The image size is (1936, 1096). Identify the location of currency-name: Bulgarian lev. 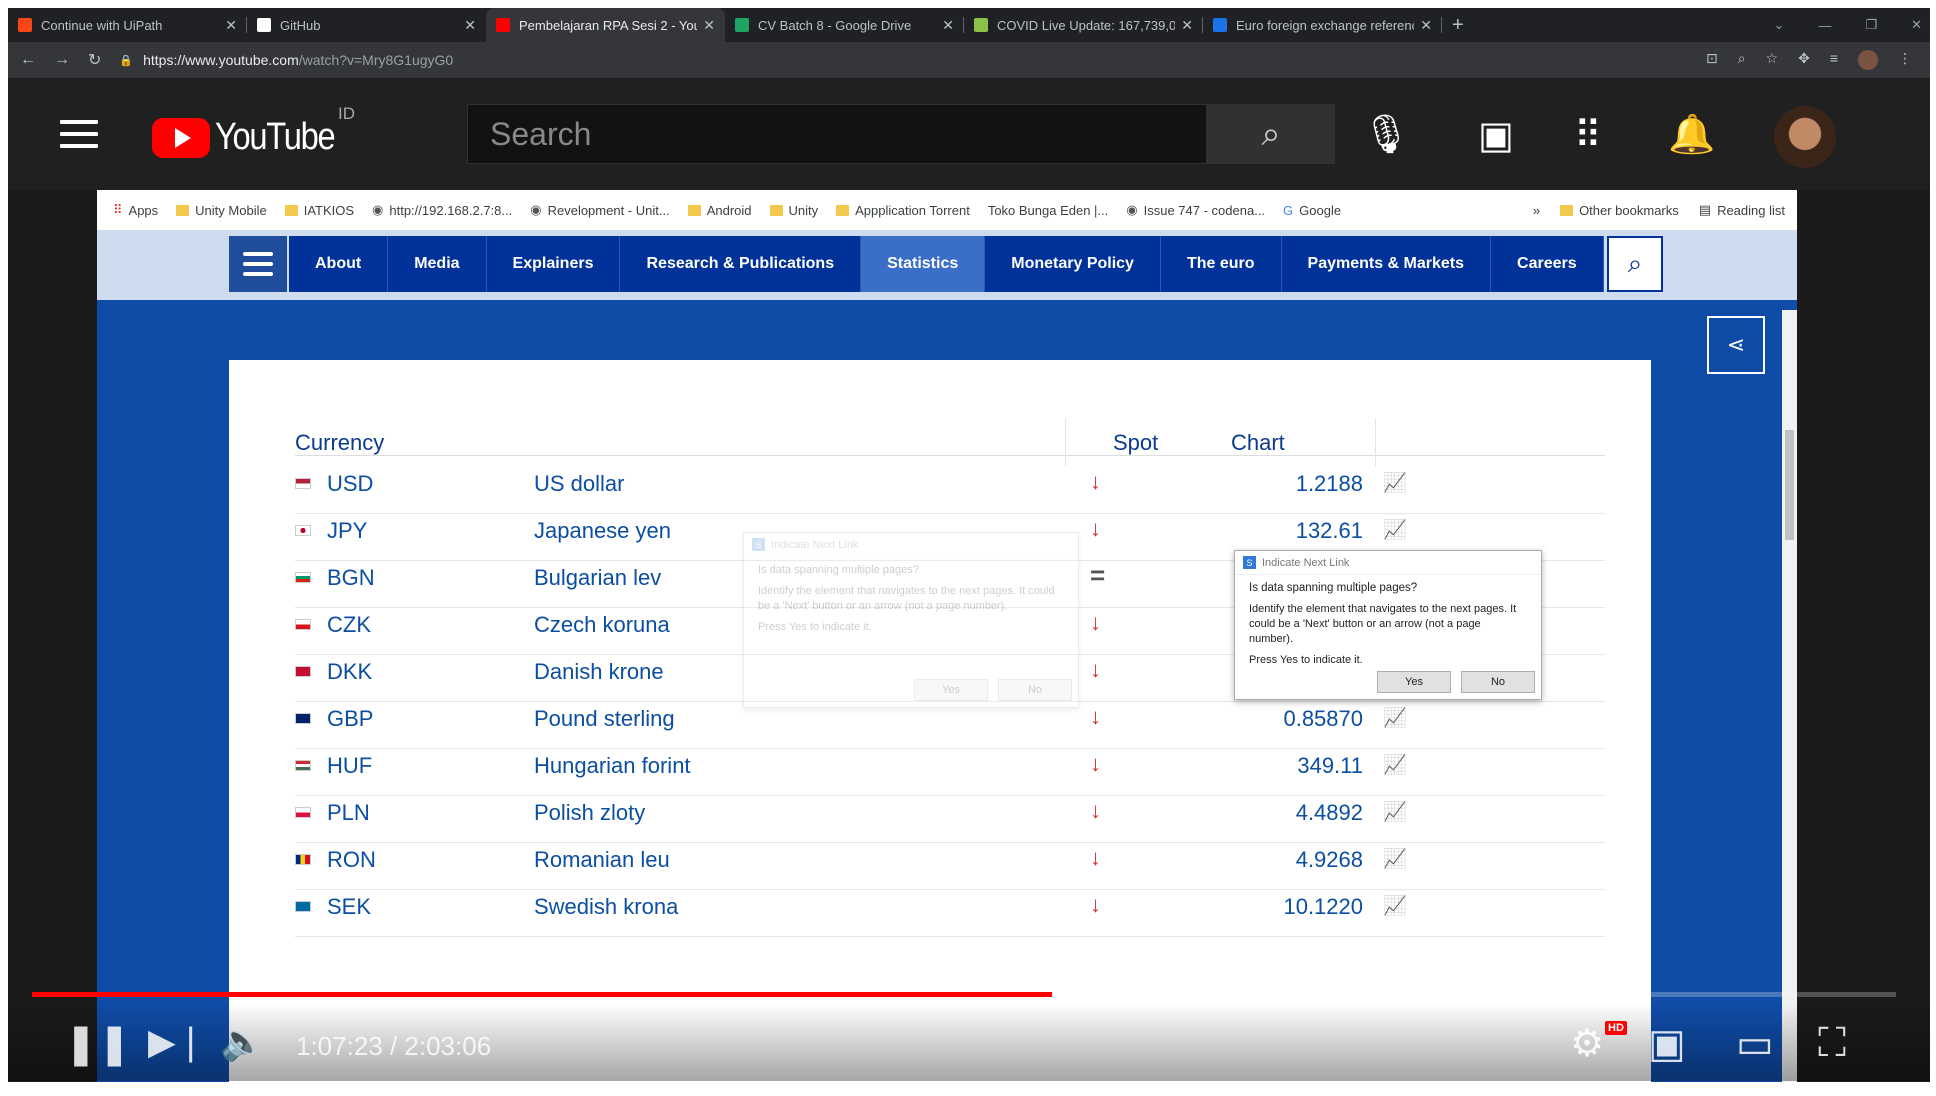
(597, 578).